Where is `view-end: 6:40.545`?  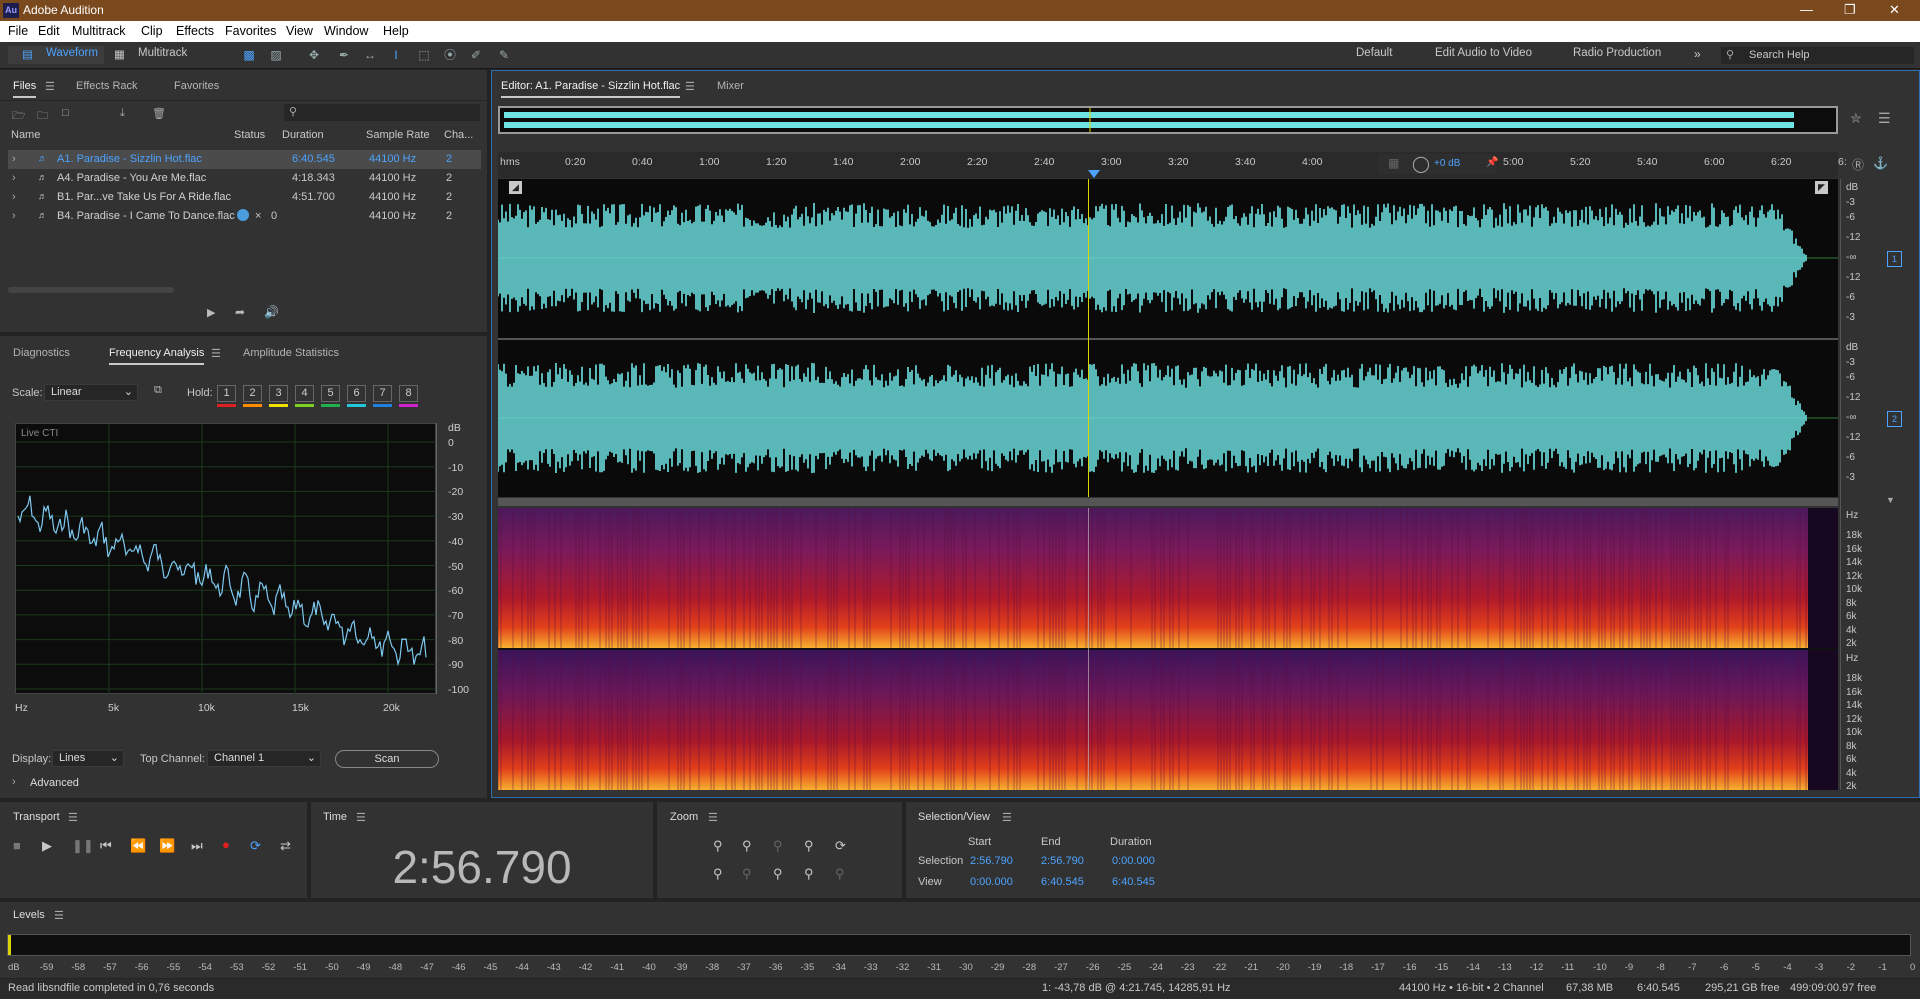 view-end: 6:40.545 is located at coordinates (1062, 882).